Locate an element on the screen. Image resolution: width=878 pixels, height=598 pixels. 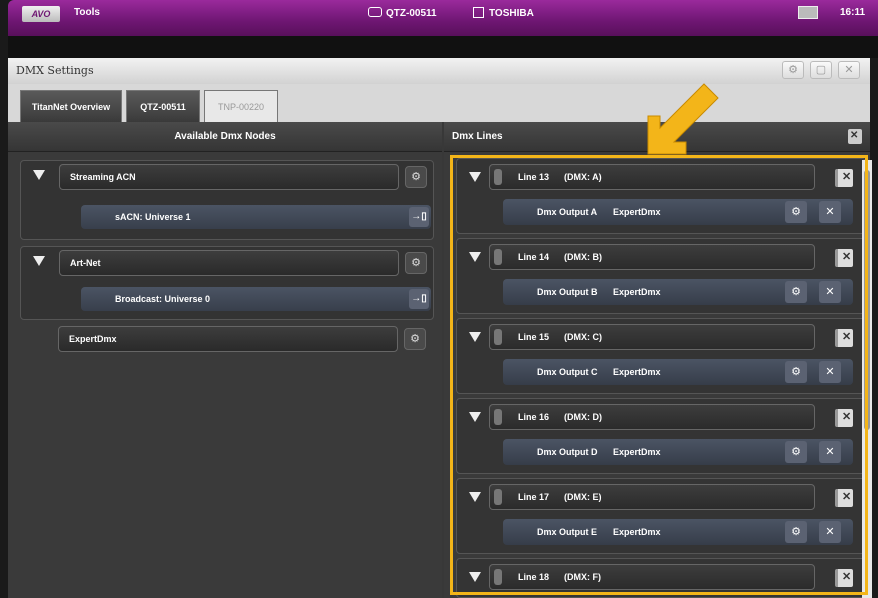
keyboard-icon is located at coordinates (808, 12).